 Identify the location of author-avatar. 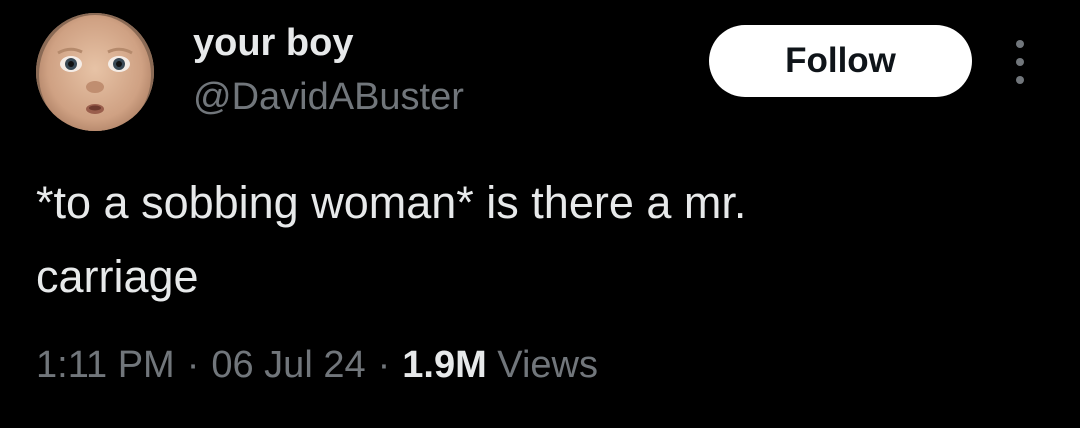
(95, 72).